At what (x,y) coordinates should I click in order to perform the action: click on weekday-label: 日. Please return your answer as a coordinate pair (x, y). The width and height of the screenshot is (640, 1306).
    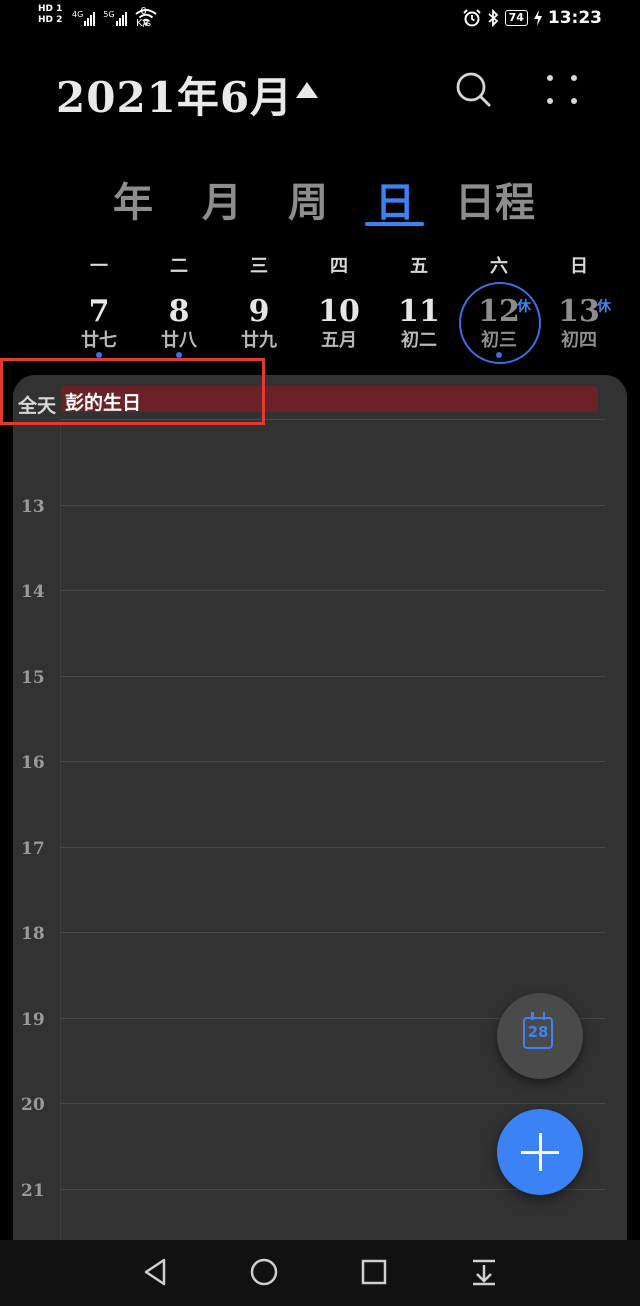
    Looking at the image, I should click on (579, 266).